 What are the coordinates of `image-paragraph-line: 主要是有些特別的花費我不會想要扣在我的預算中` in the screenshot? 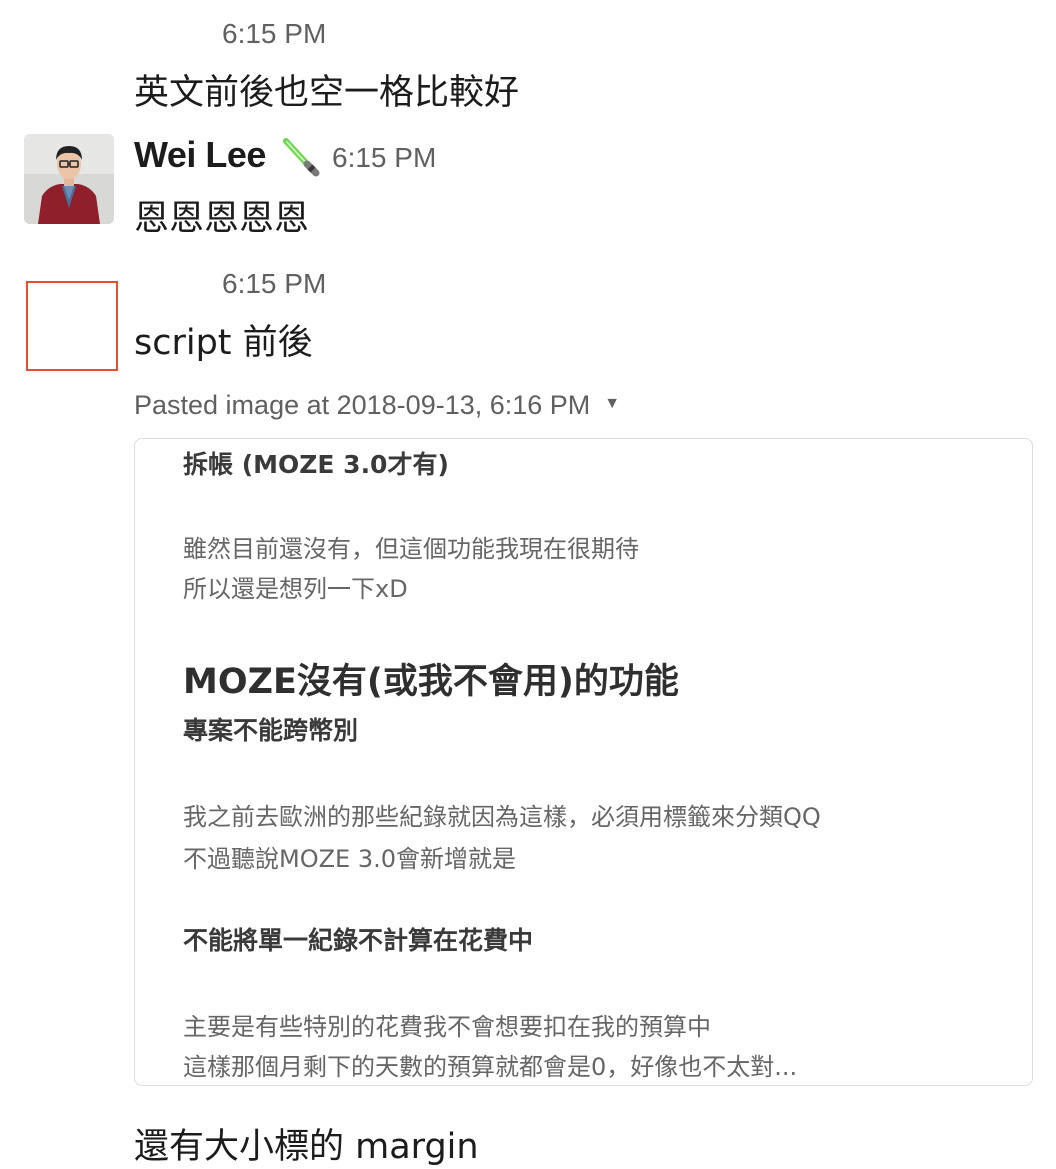 It's located at (447, 1027).